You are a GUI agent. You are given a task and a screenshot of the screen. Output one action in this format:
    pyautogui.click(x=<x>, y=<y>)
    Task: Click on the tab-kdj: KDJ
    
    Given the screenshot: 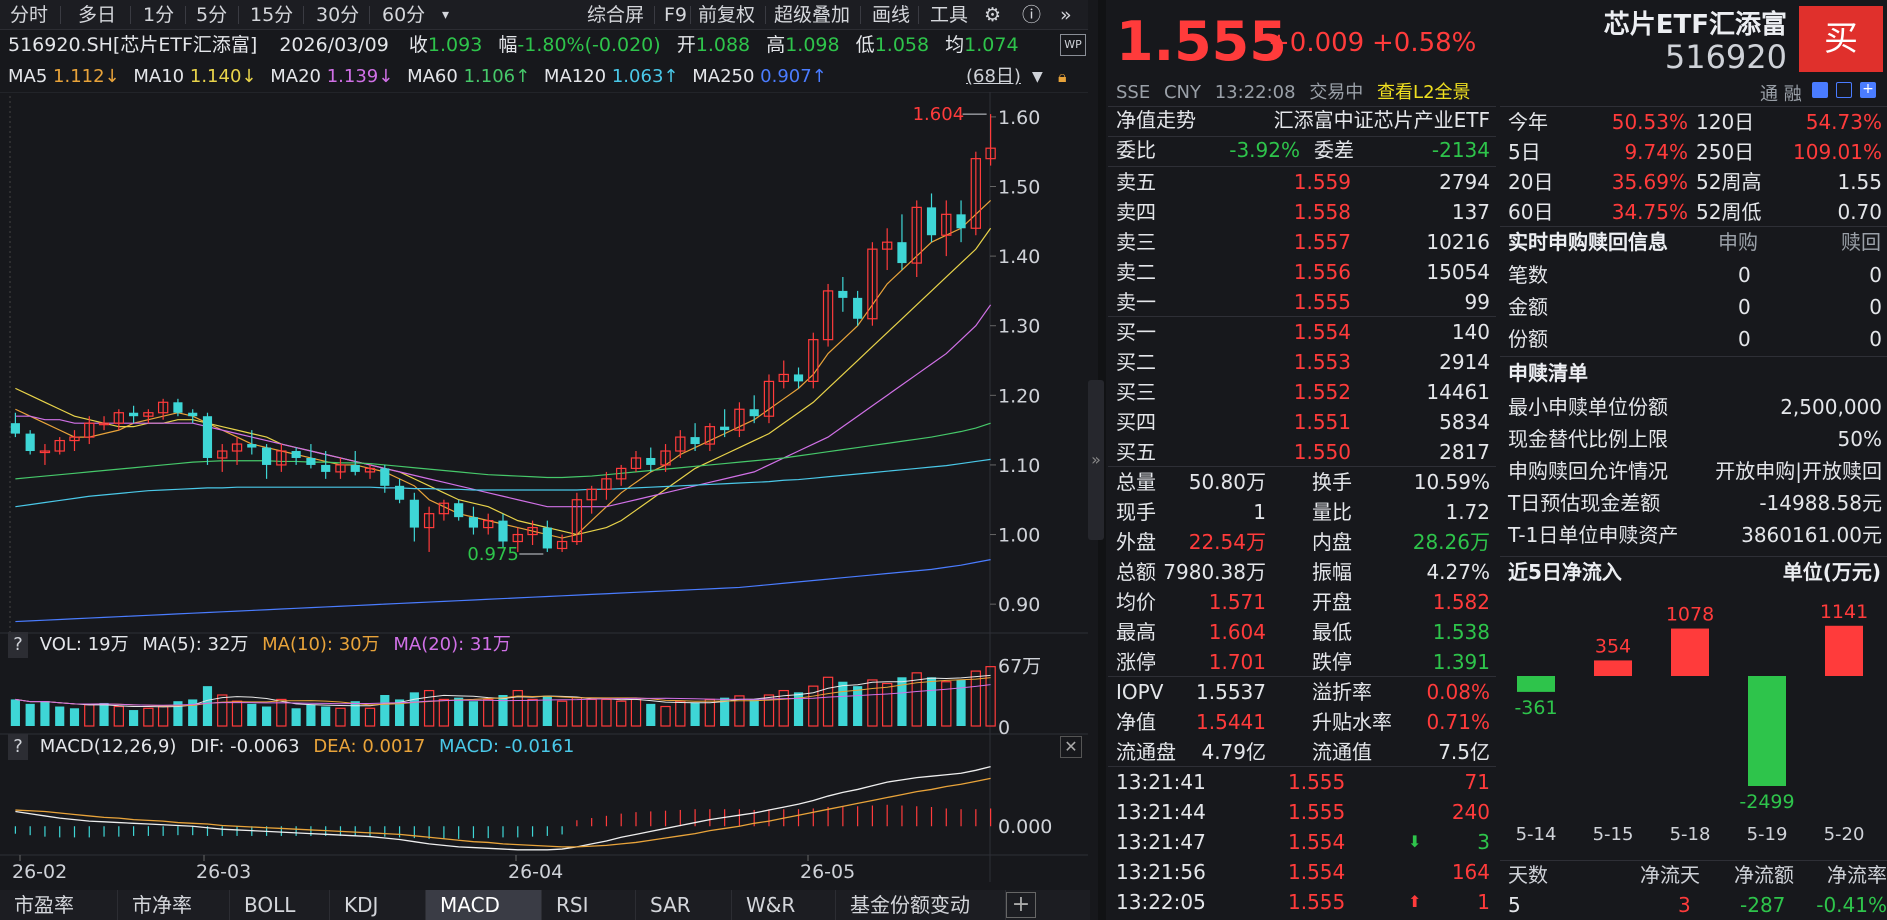 What is the action you would take?
    pyautogui.click(x=378, y=905)
    